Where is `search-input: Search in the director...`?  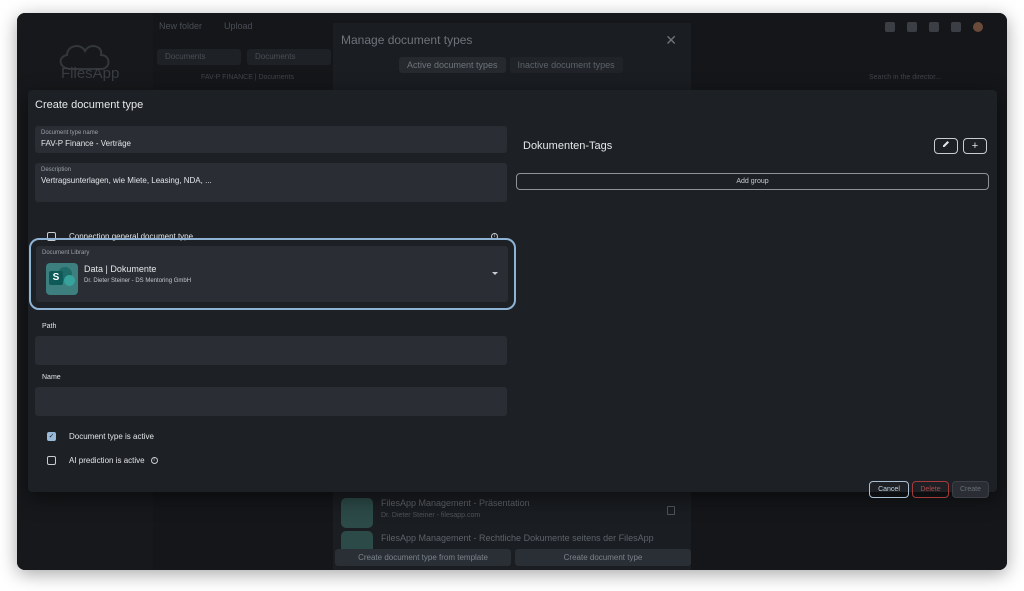
search-input: Search in the director... is located at coordinates (929, 78).